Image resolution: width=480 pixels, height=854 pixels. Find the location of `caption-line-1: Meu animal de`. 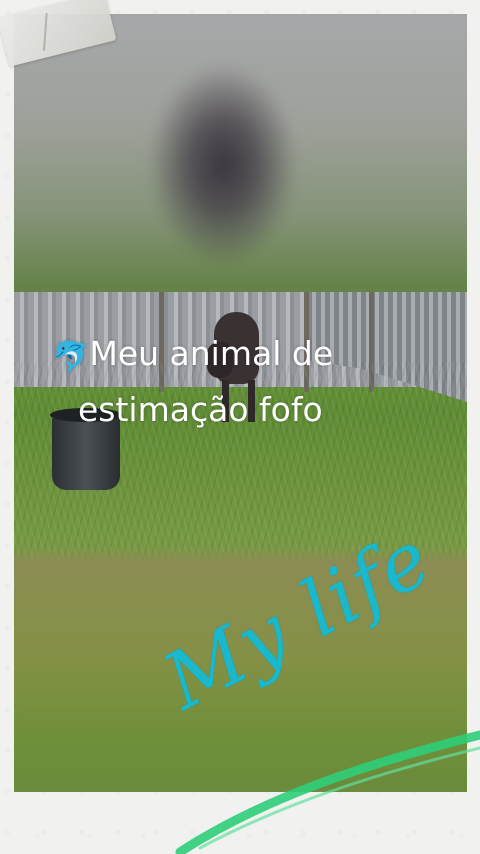

caption-line-1: Meu animal de is located at coordinates (211, 353).